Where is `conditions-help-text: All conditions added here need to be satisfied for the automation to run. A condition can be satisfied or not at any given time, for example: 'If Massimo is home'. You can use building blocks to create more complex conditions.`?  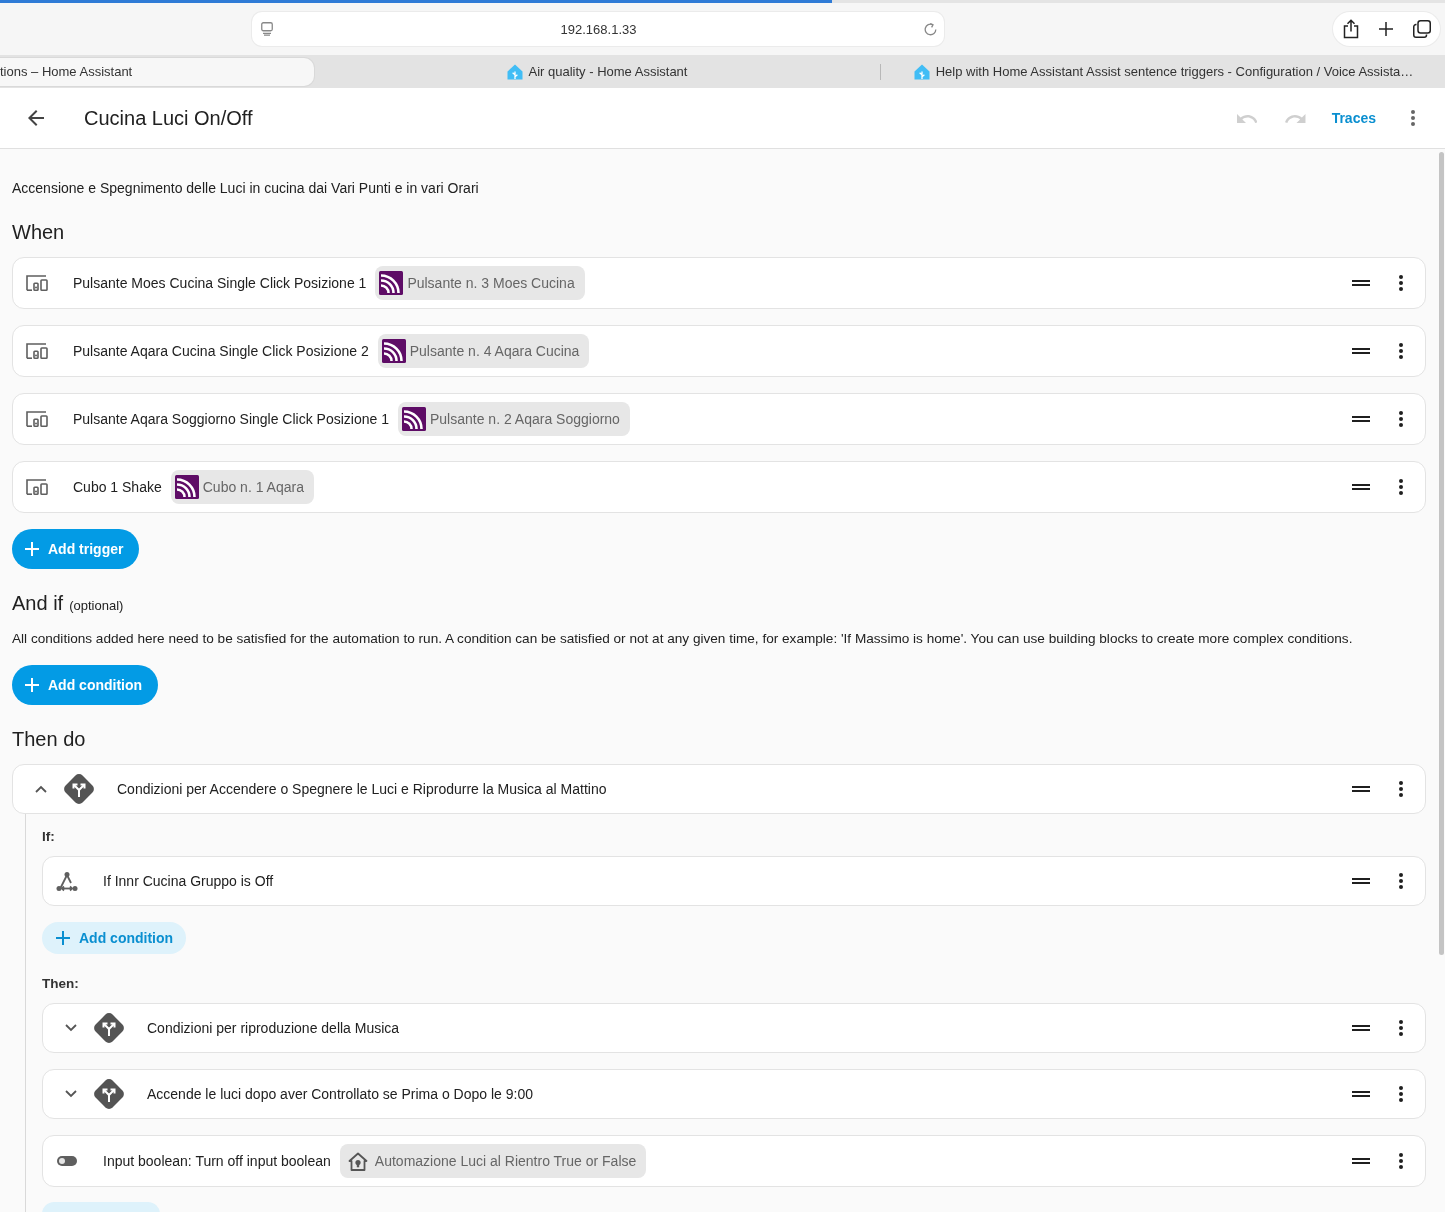 conditions-help-text: All conditions added here need to be satisfied for the automation to run. A condition can be satisfied or not at any given time, for example: 'If Massimo is home'. You can use building blocks to create more complex conditions. is located at coordinates (683, 639).